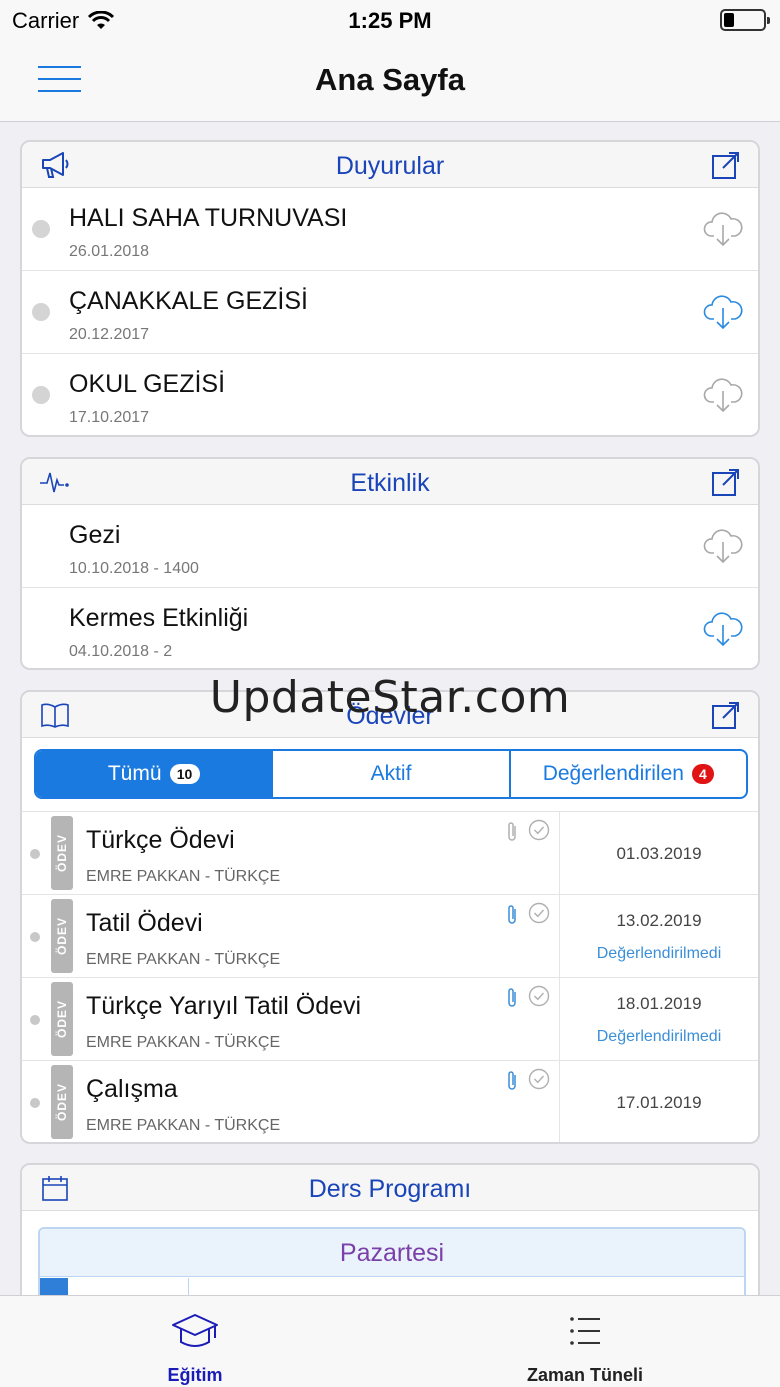 Image resolution: width=780 pixels, height=1387 pixels. I want to click on event-date: 04.10.2018 - 2, so click(121, 651).